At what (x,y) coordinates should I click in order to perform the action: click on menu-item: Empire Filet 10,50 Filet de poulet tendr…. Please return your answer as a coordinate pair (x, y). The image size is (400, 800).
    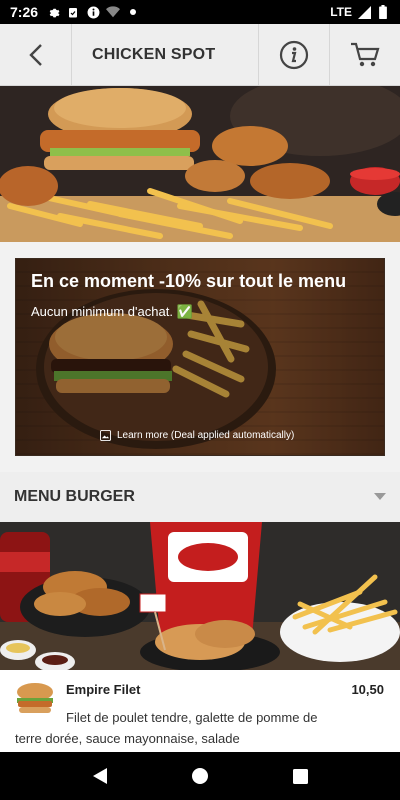
    Looking at the image, I should click on (200, 711).